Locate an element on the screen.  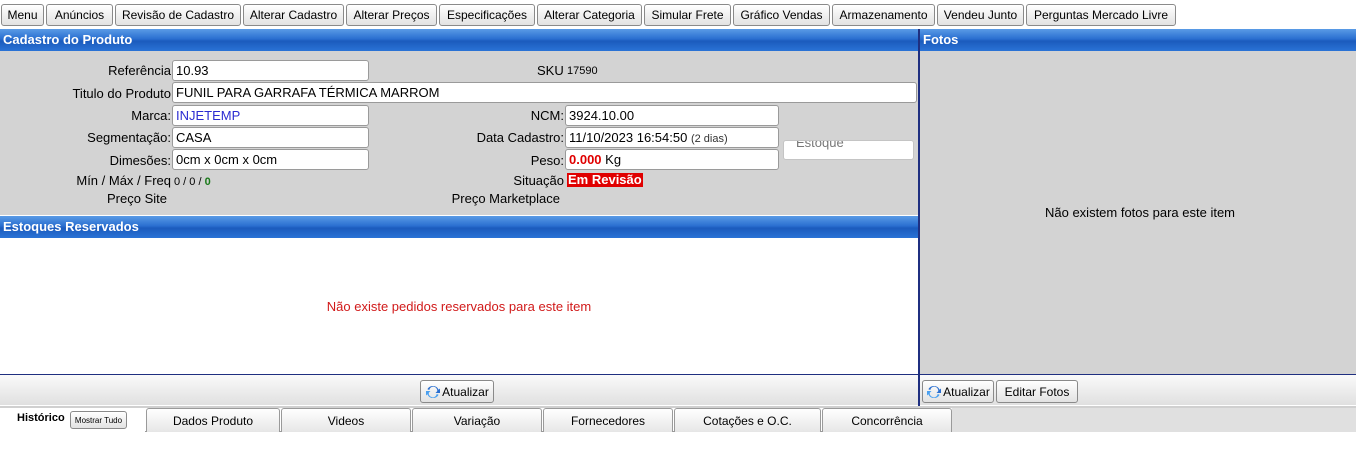
peso-label: Peso: is located at coordinates (547, 160).